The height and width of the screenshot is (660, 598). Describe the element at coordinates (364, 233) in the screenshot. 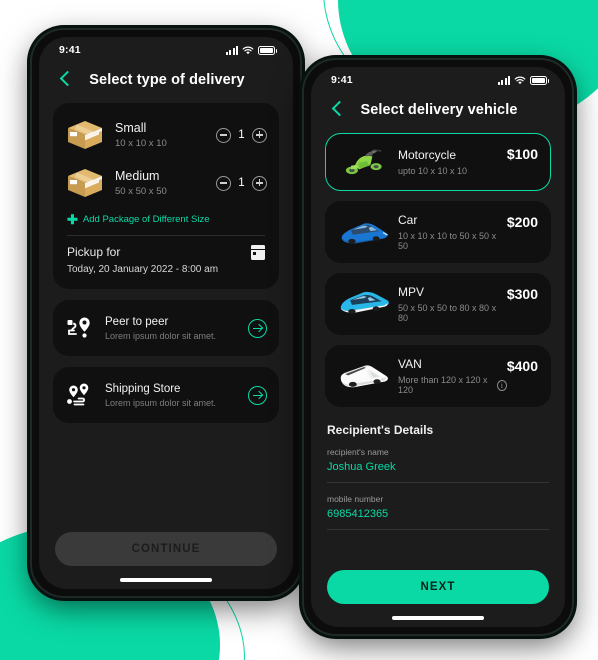

I see `car-icon` at that location.